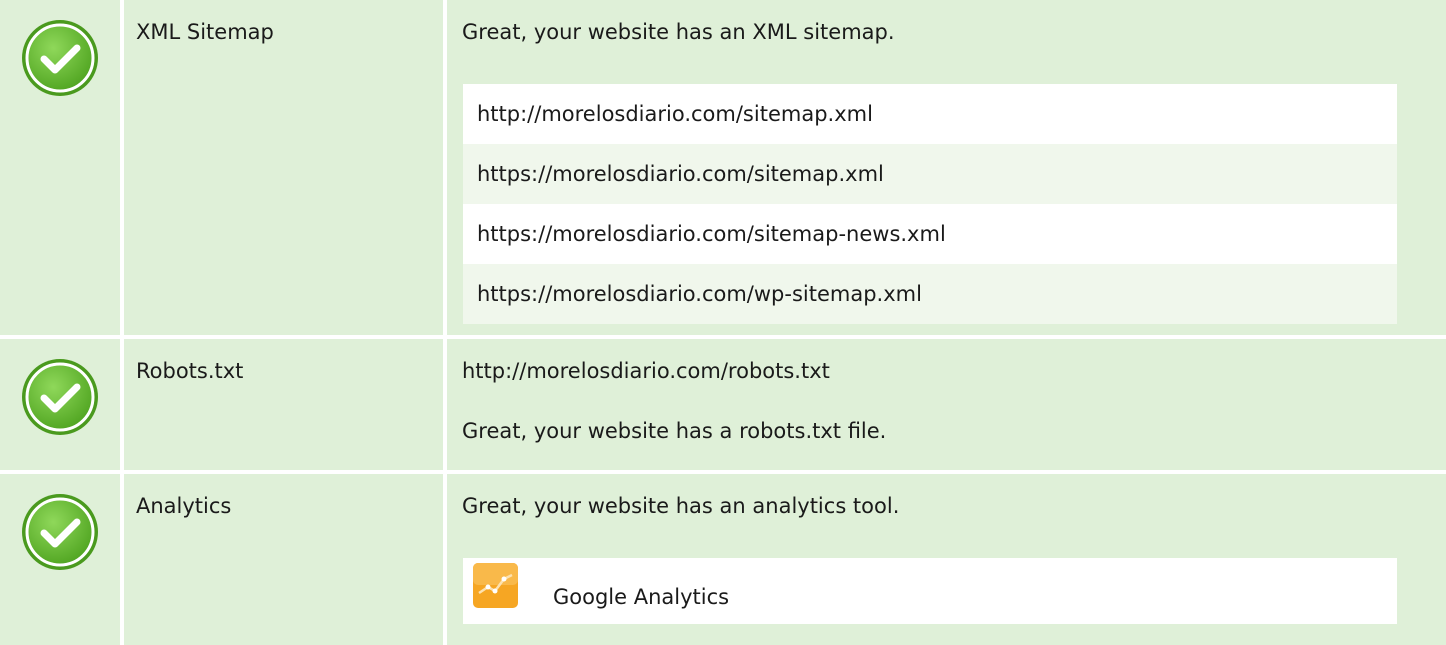 This screenshot has height=645, width=1446. I want to click on check-message: Great, your website has an XML sitemap., so click(678, 32).